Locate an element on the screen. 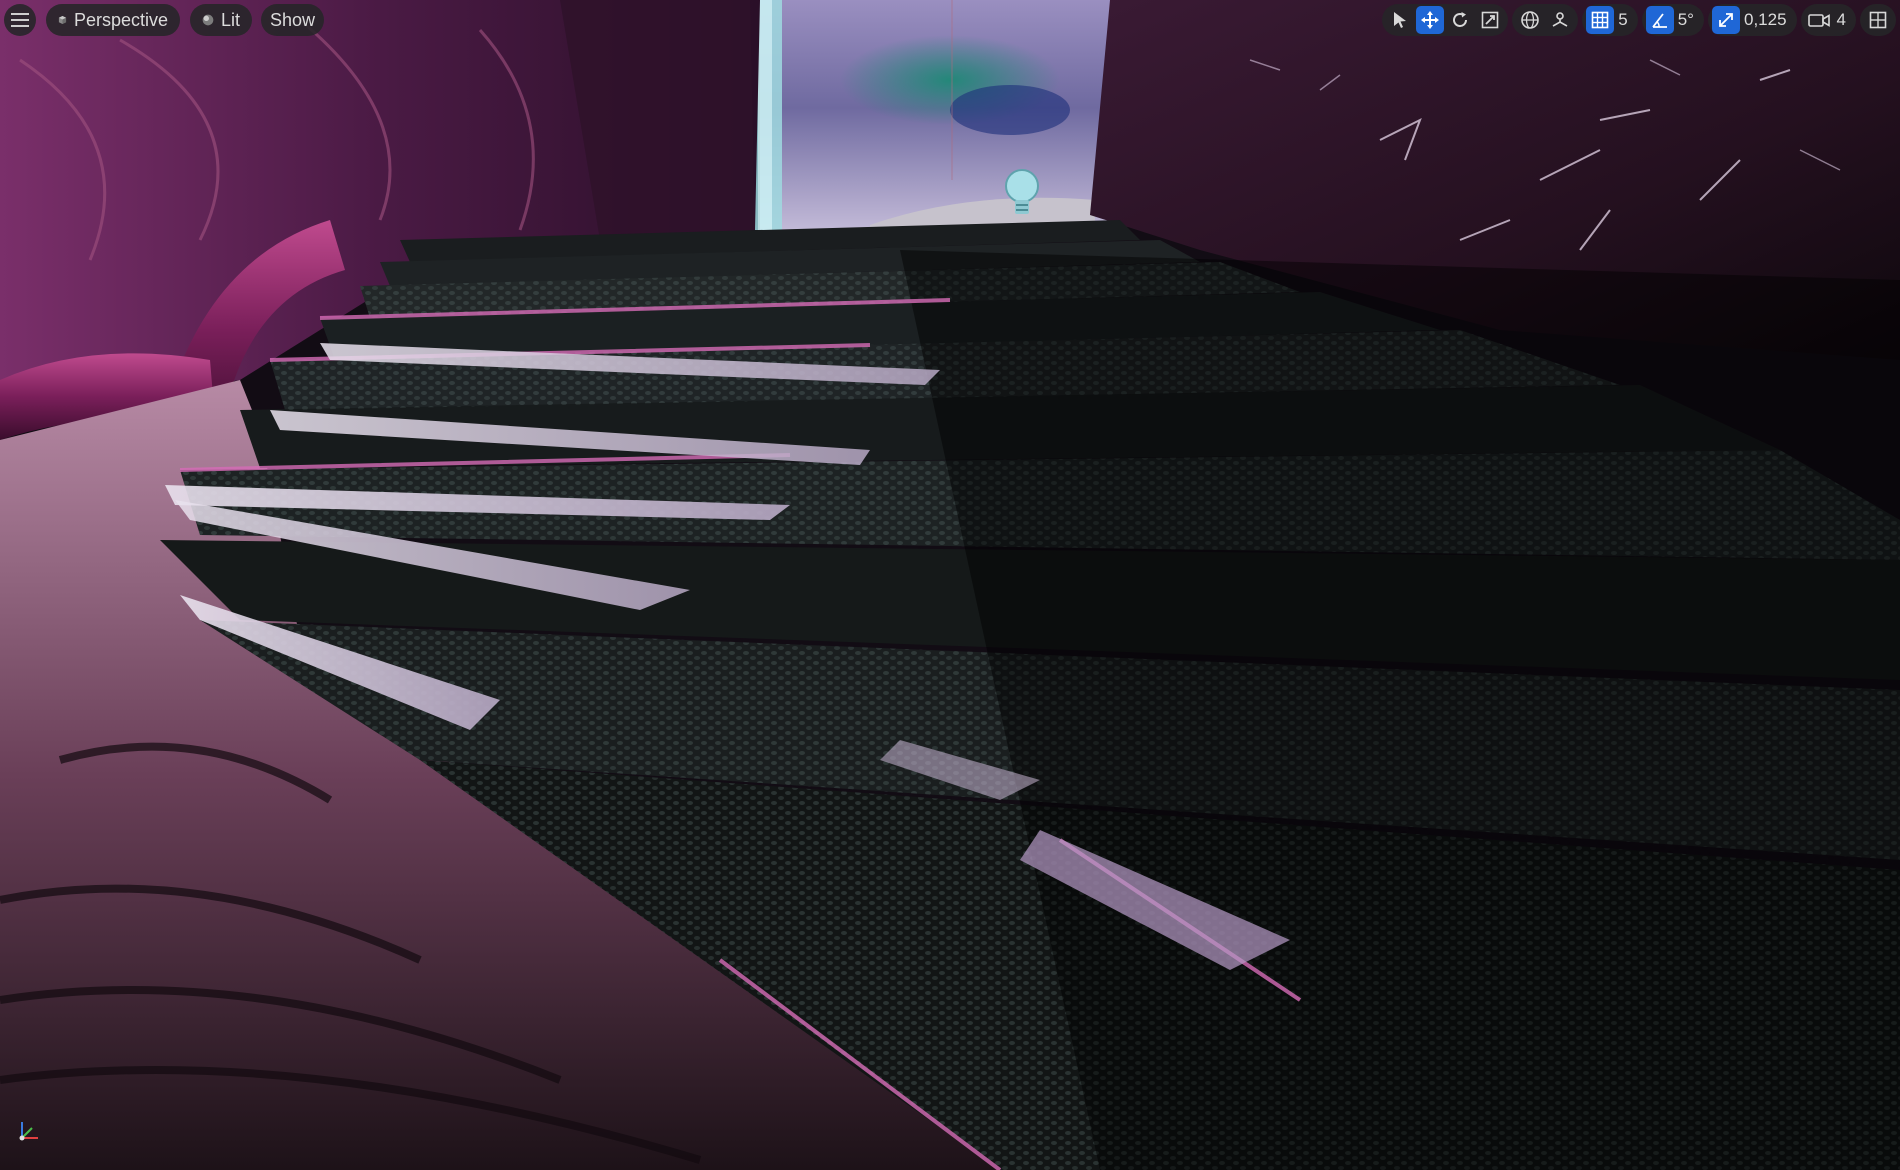 This screenshot has width=1900, height=1170. scale-snap-group: 0,125 is located at coordinates (1752, 20).